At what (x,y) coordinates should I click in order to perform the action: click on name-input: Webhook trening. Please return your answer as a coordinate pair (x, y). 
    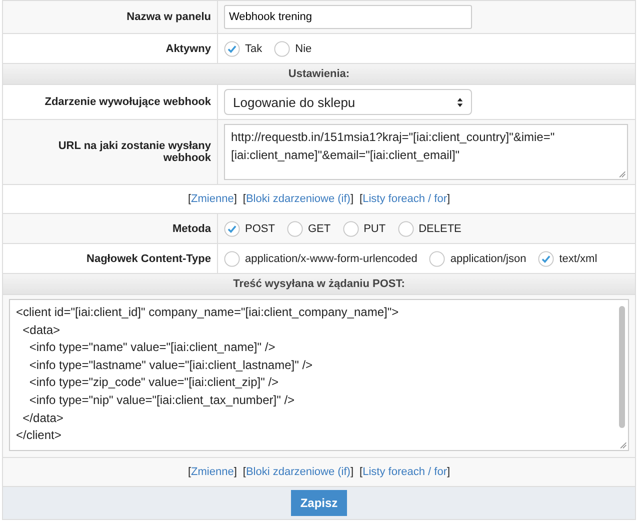
    Looking at the image, I should click on (348, 17).